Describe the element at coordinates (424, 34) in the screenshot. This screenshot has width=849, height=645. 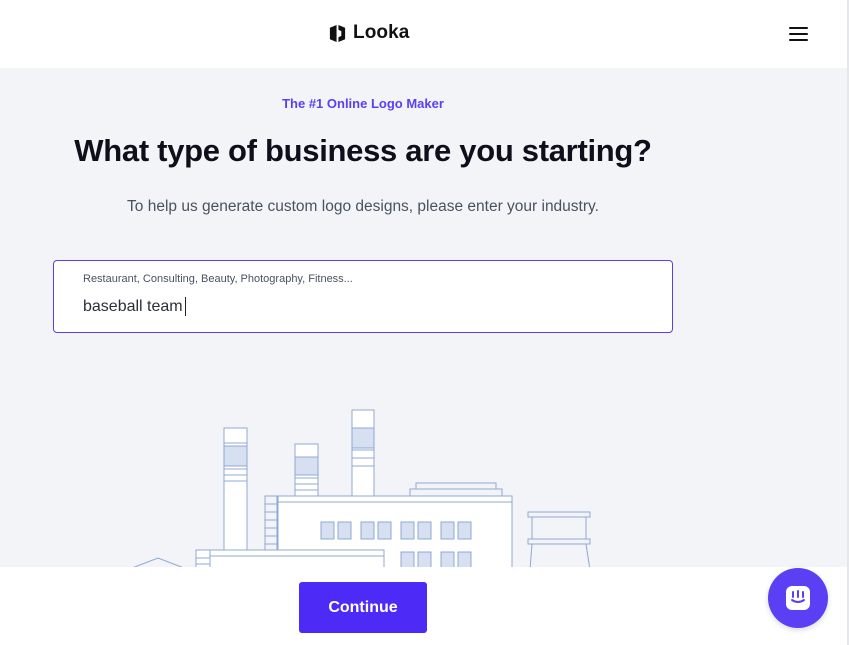
I see `top-header: Looka` at that location.